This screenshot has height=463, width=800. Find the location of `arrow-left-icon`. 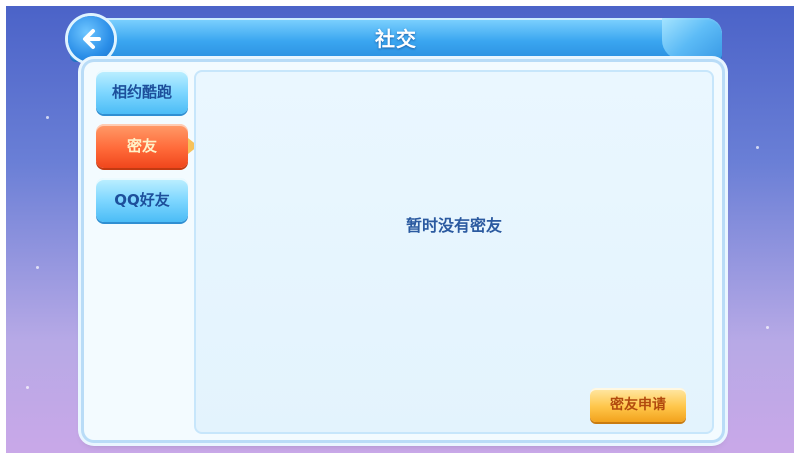

arrow-left-icon is located at coordinates (92, 39).